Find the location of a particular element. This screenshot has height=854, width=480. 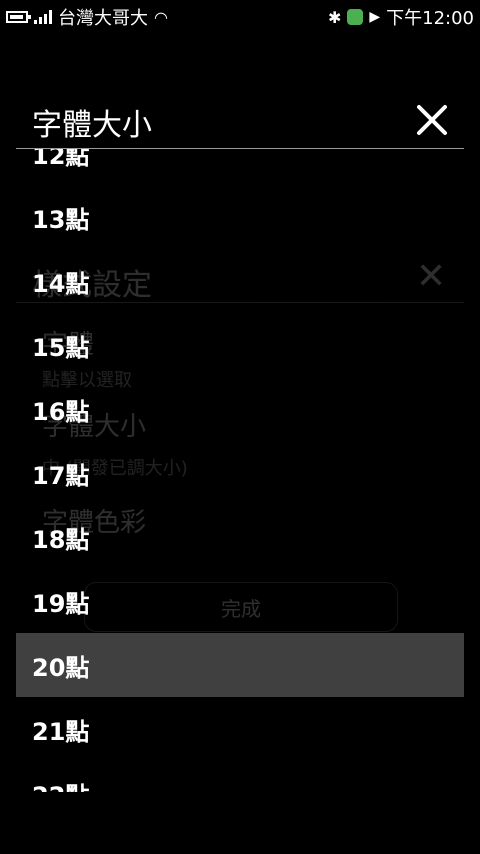

status-right: ✱ ▶ 下午12:00 is located at coordinates (401, 17).